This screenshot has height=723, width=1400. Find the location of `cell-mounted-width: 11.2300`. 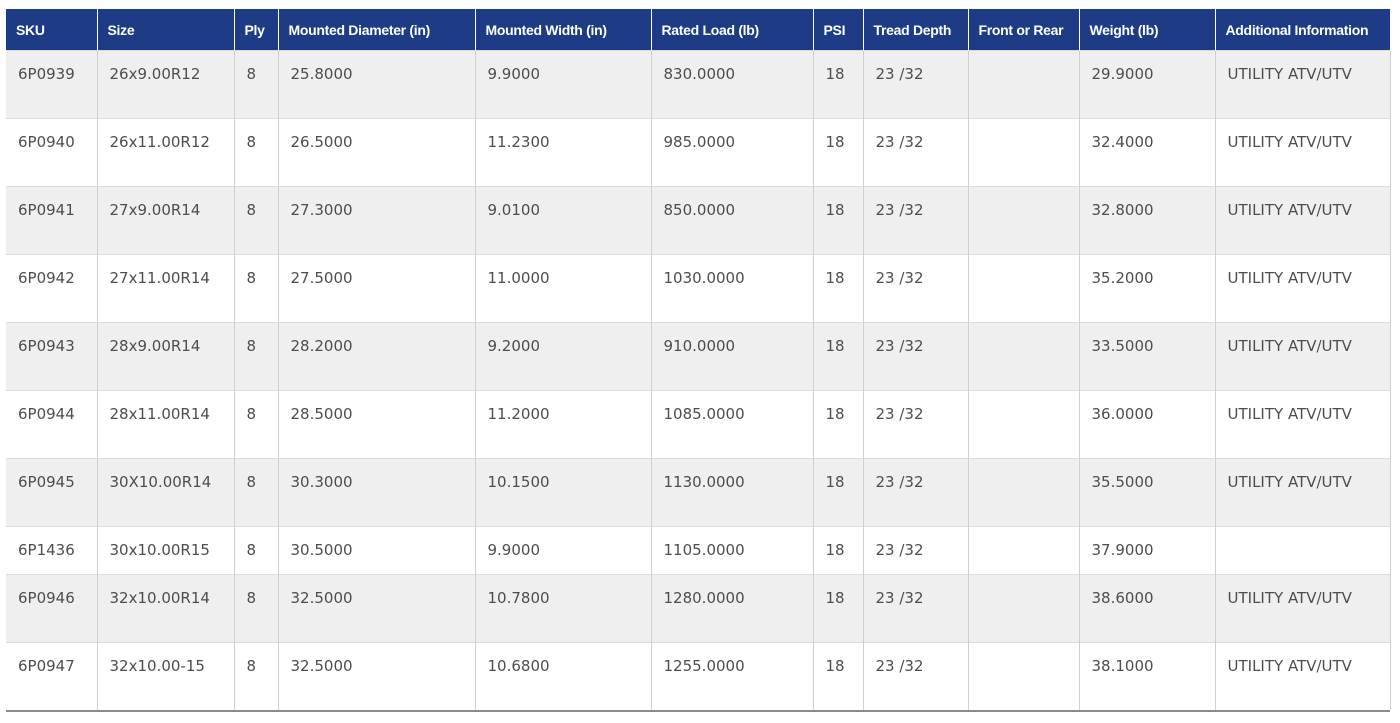

cell-mounted-width: 11.2300 is located at coordinates (563, 152).